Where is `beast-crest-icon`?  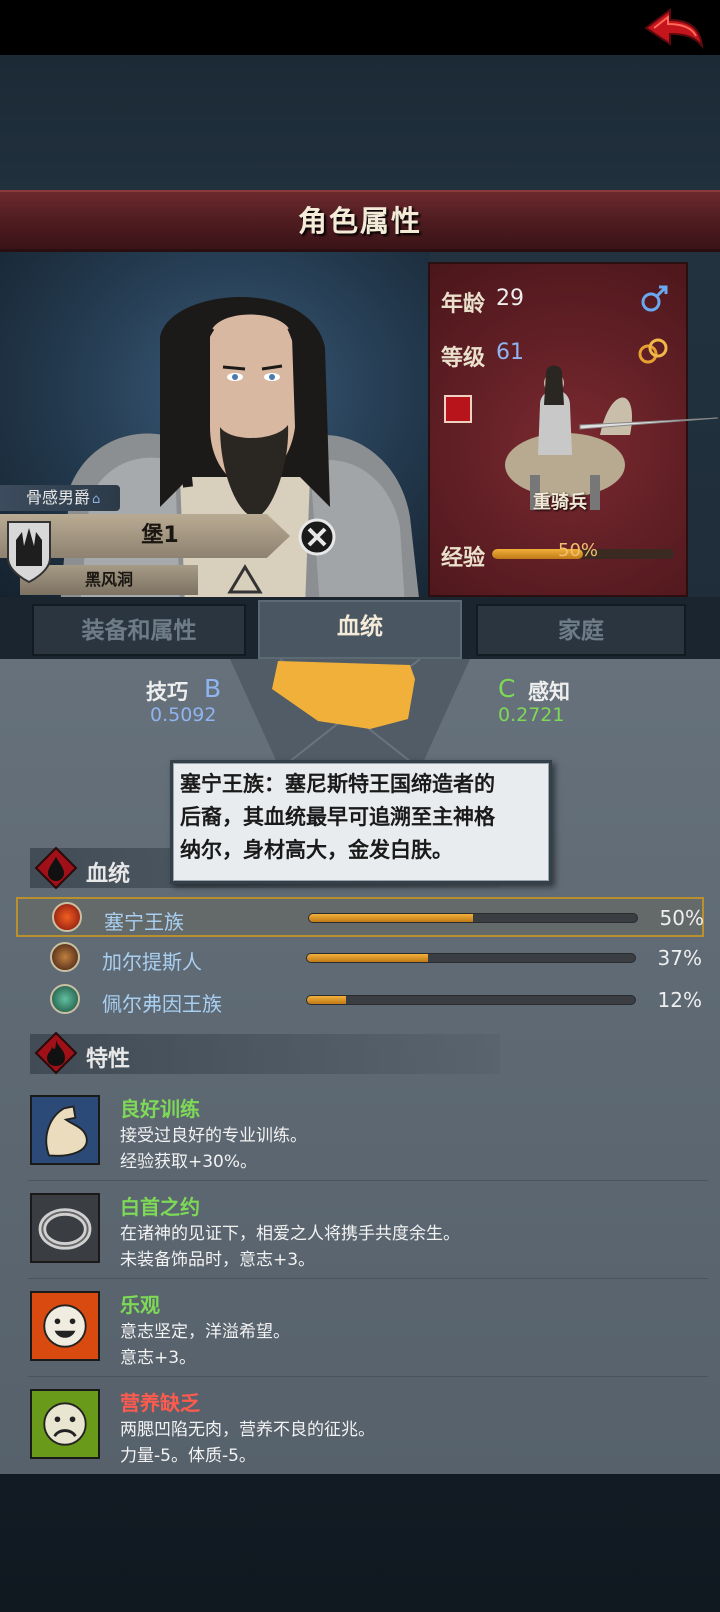
beast-crest-icon is located at coordinates (65, 957).